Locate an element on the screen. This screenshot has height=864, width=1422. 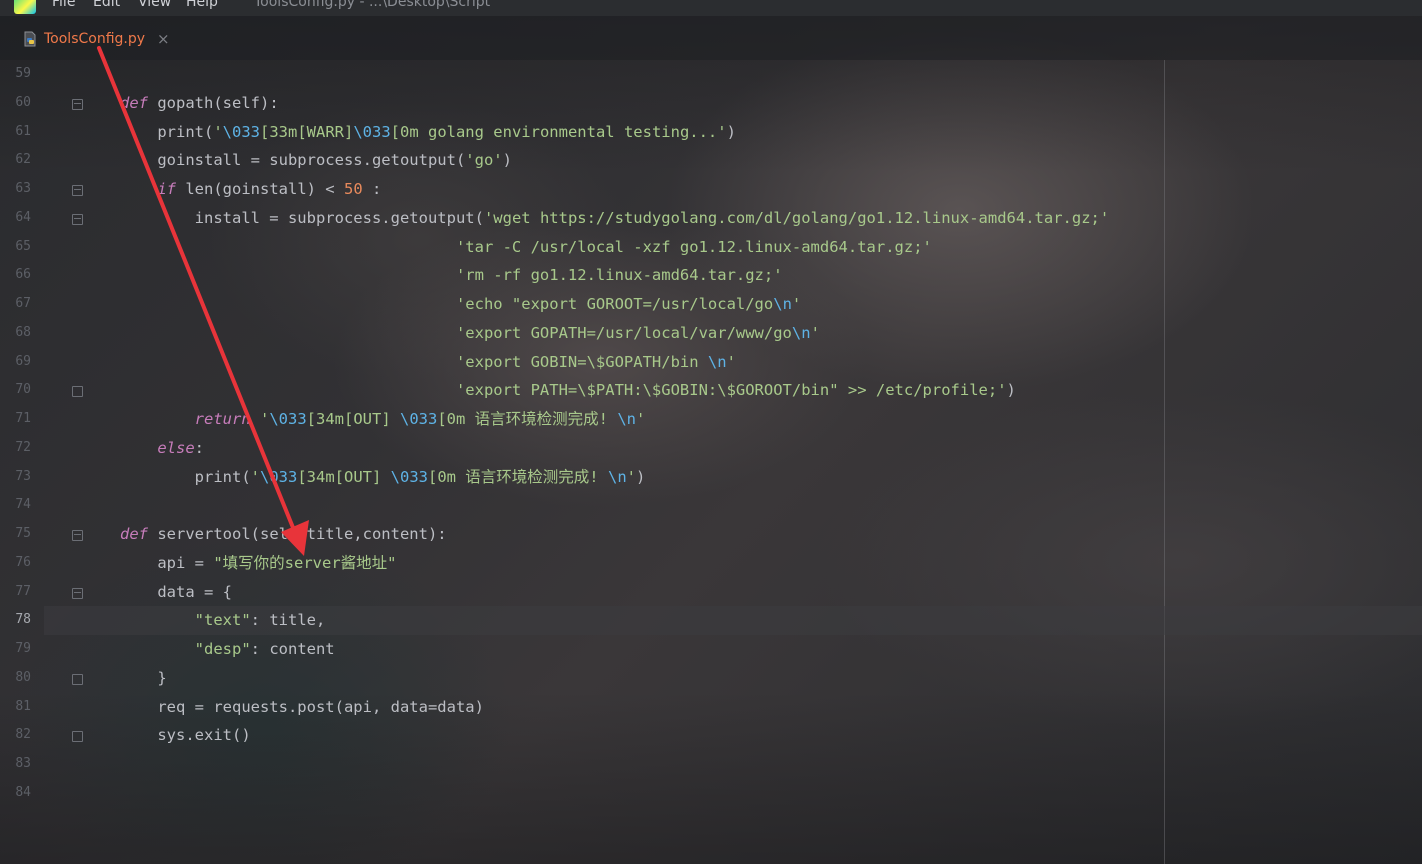
code-line: 81 req = requests.post(api, data=data) is located at coordinates (711, 707).